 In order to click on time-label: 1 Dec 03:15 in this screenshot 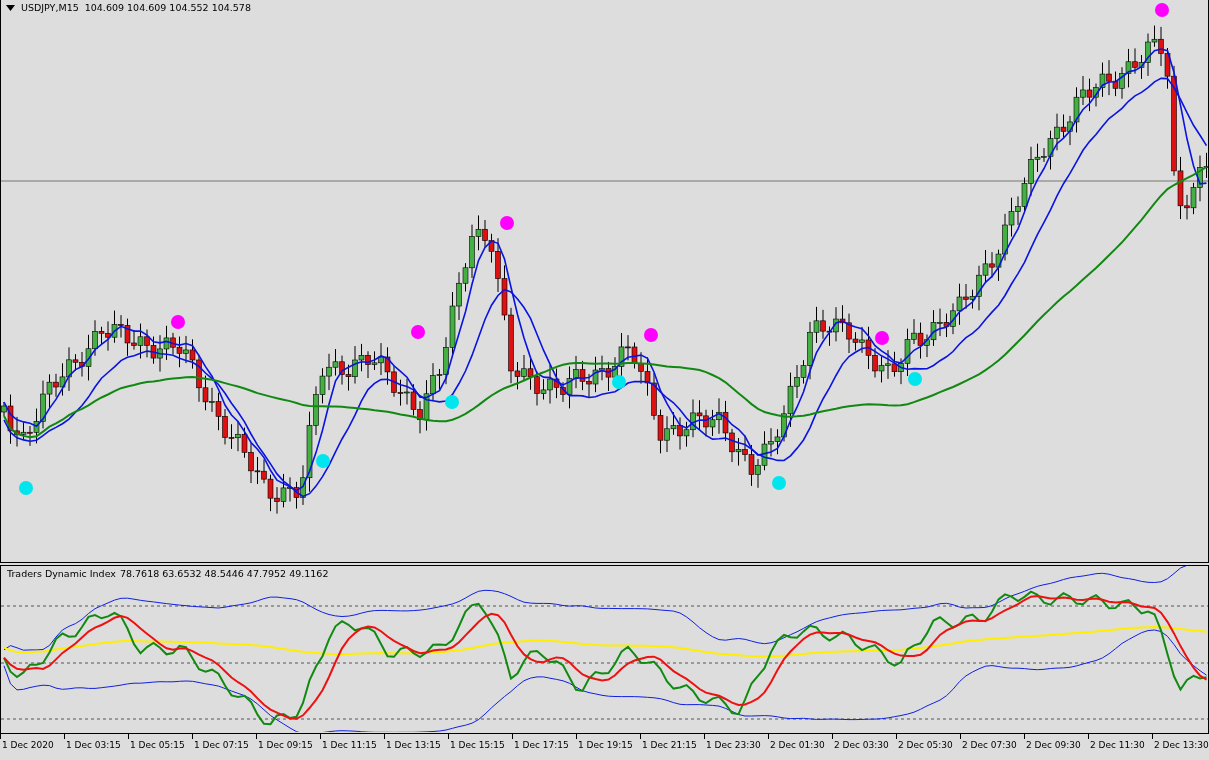, I will do `click(93, 745)`.